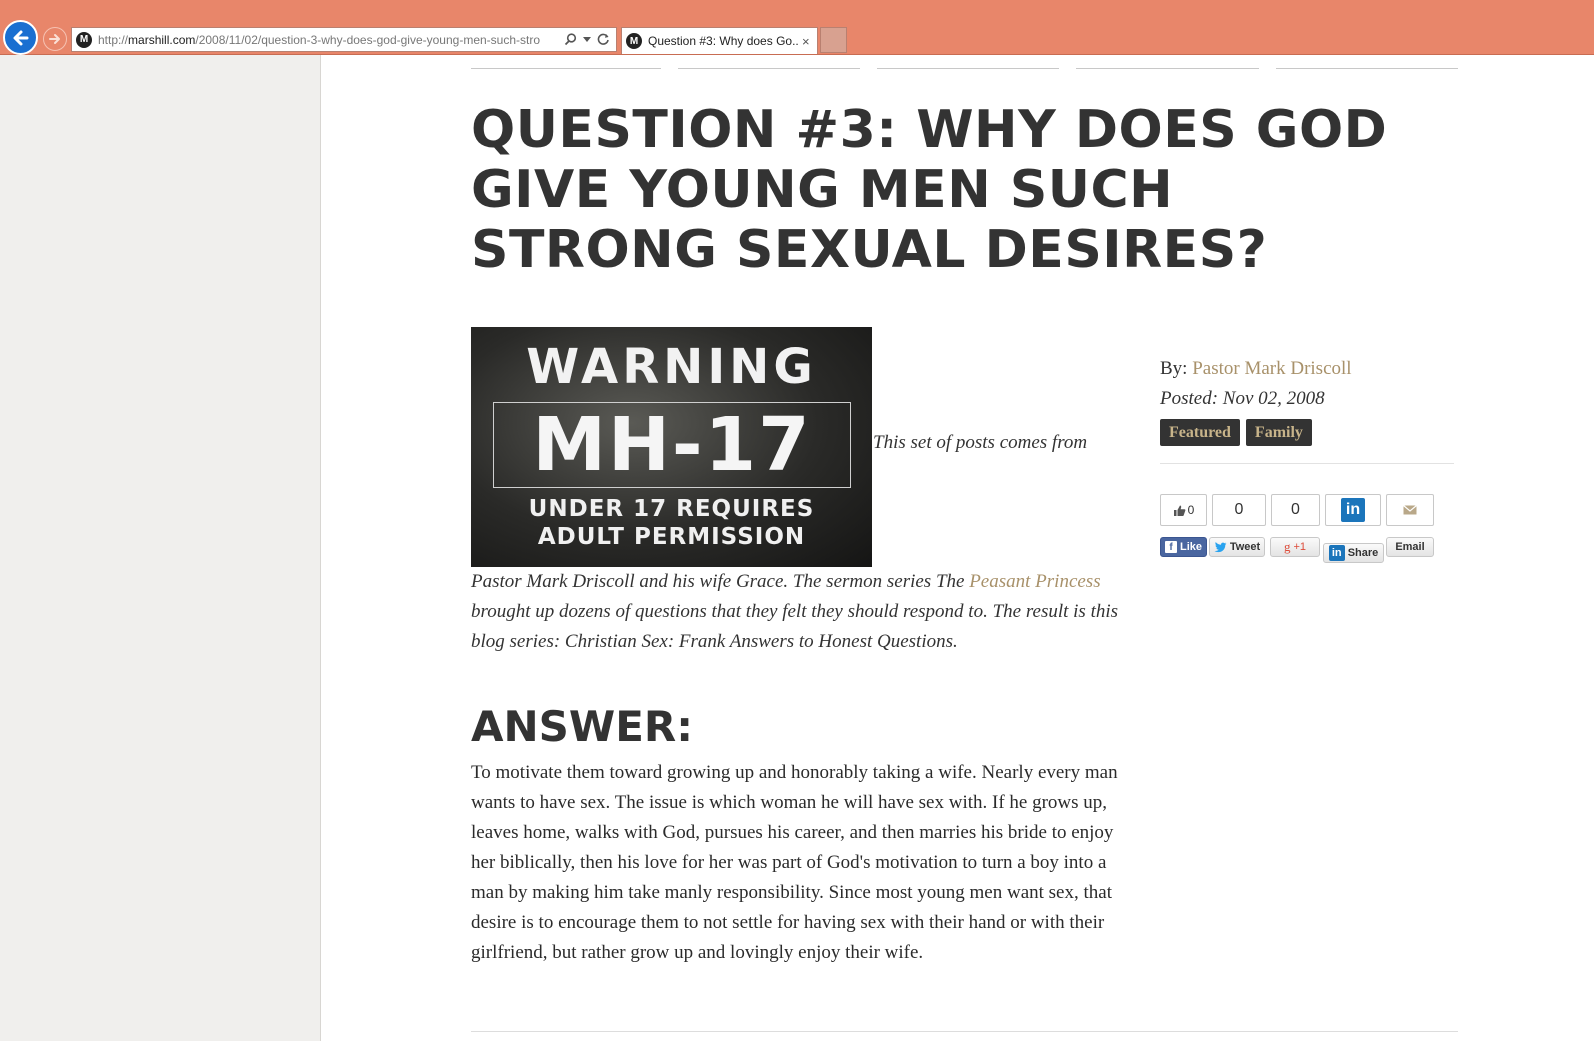  I want to click on content-divider, so click(964, 1031).